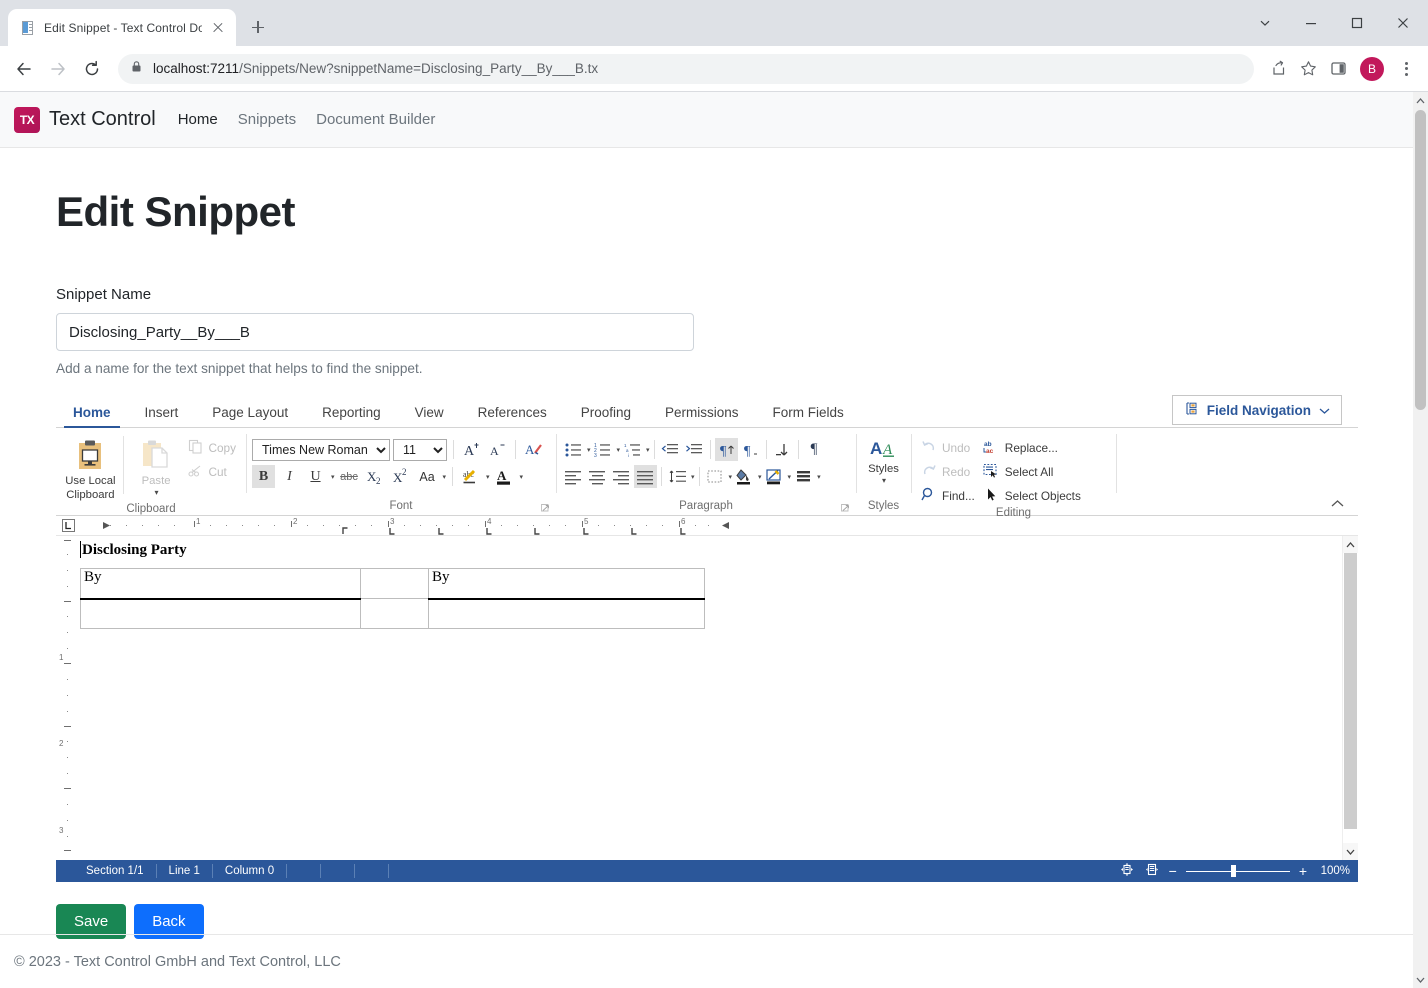  I want to click on page-scroll-up-icon, so click(1420, 100).